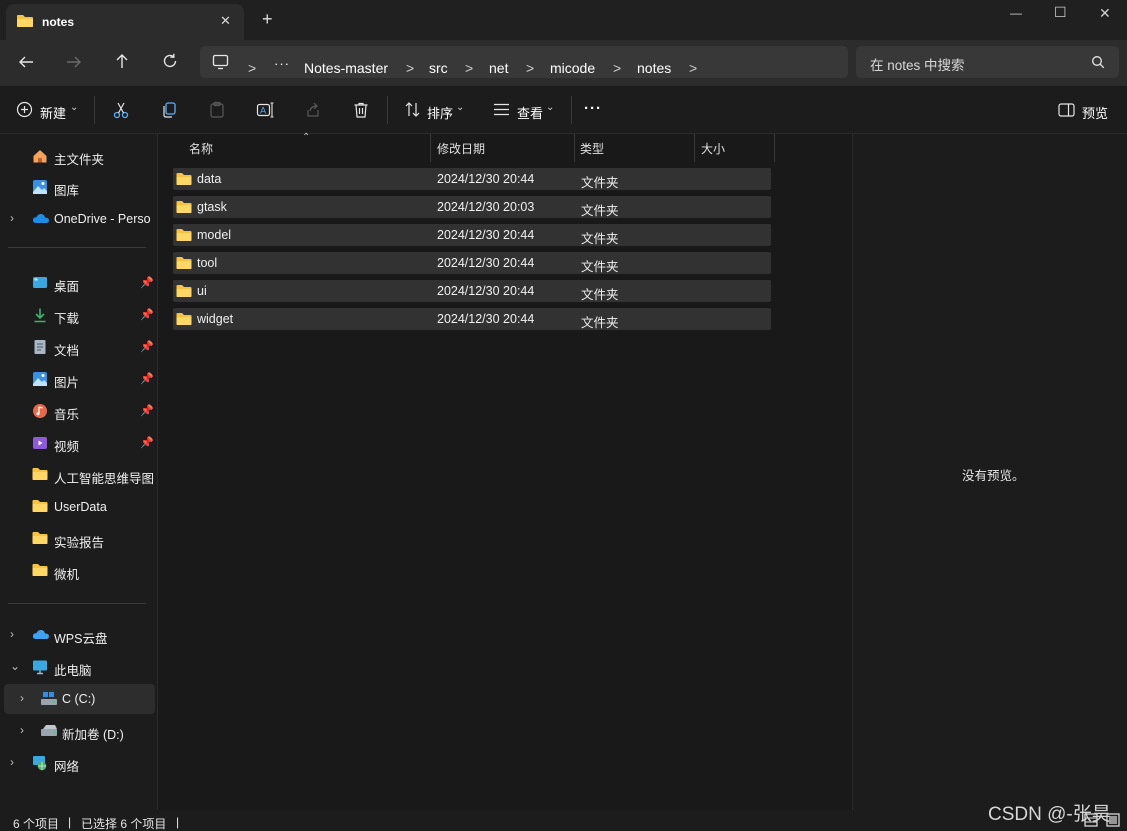  What do you see at coordinates (78, 315) in the screenshot?
I see `sidebar-item-downloads: 下载 📌` at bounding box center [78, 315].